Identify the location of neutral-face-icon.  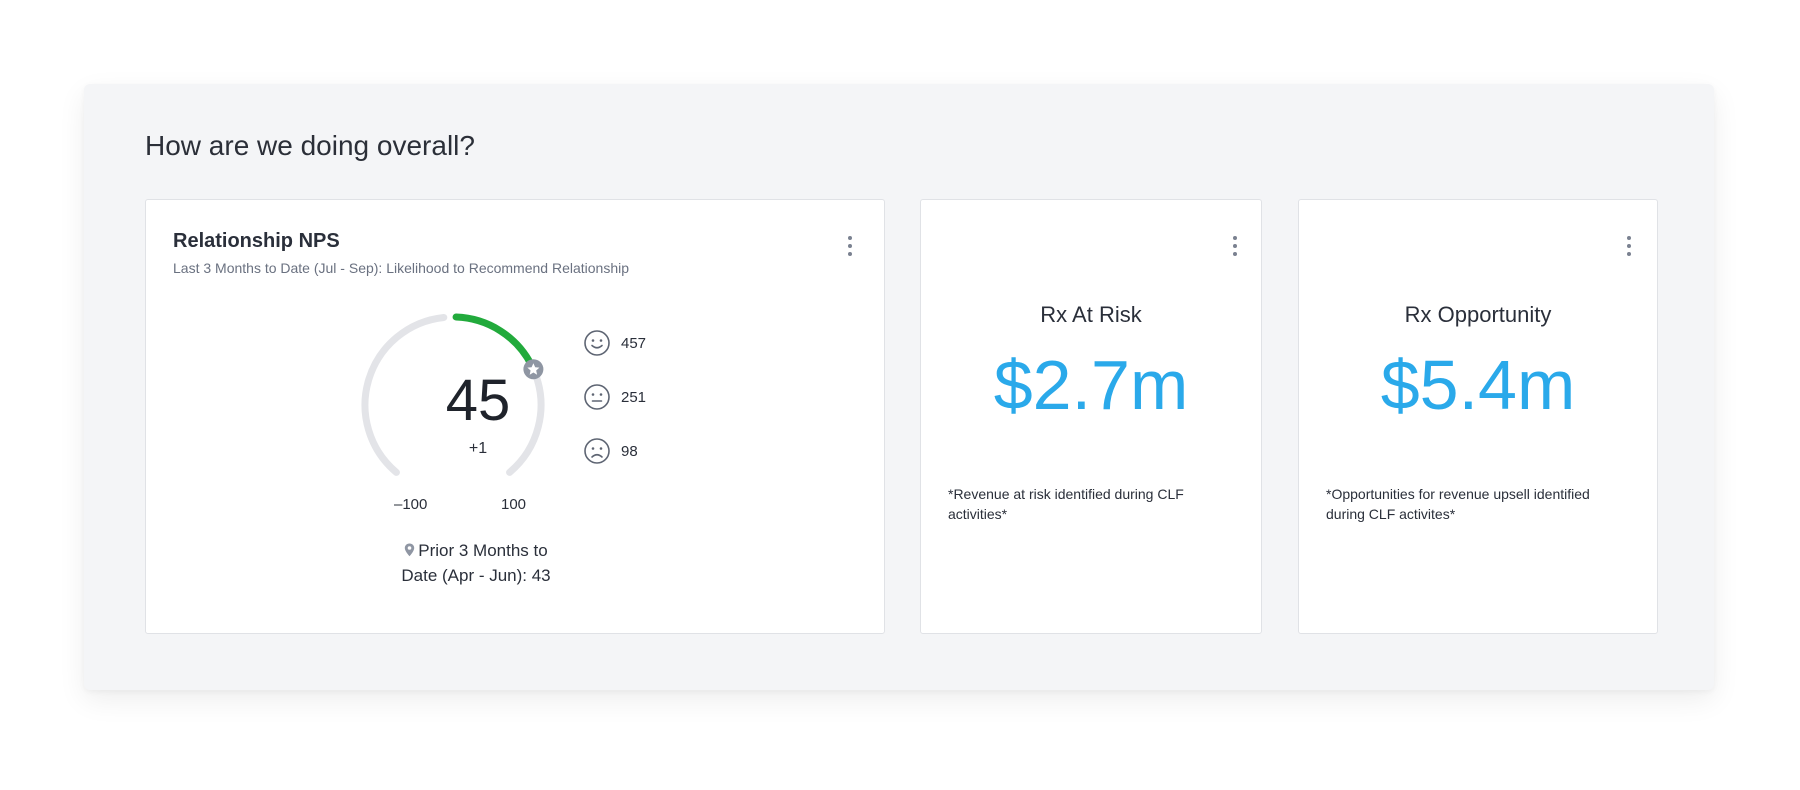
(597, 397).